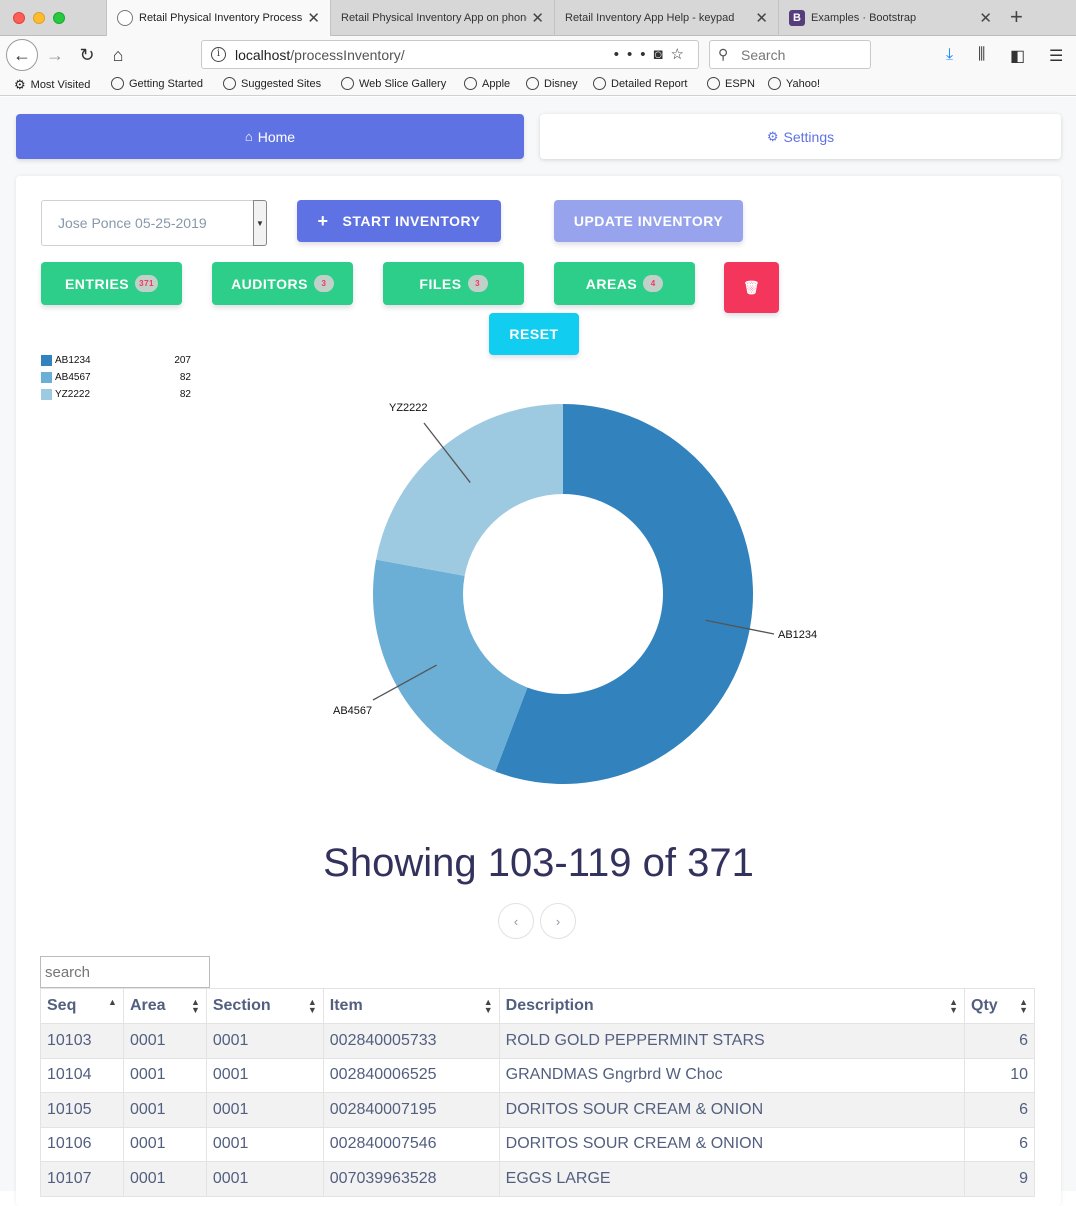 This screenshot has height=1206, width=1076. Describe the element at coordinates (732, 1006) in the screenshot. I see `column-header-description: Description ▲ ▼` at that location.